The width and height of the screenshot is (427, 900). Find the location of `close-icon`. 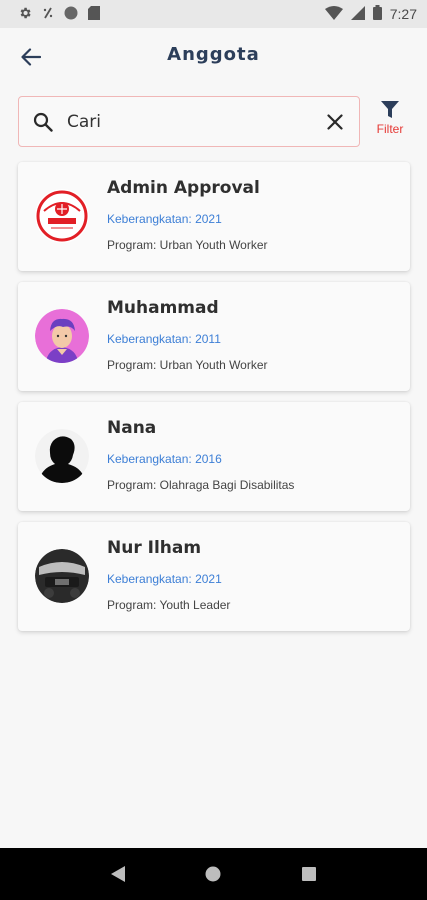

close-icon is located at coordinates (335, 121).